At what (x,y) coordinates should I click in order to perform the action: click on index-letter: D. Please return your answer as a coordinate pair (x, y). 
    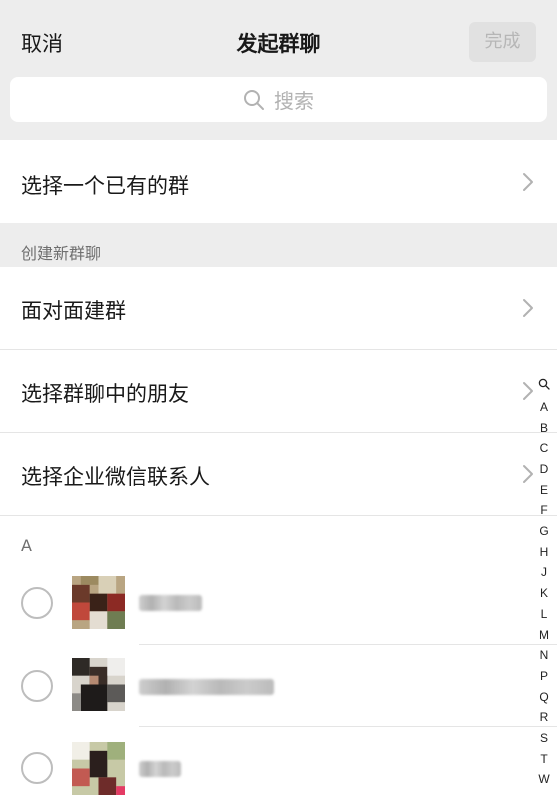
    Looking at the image, I should click on (544, 469).